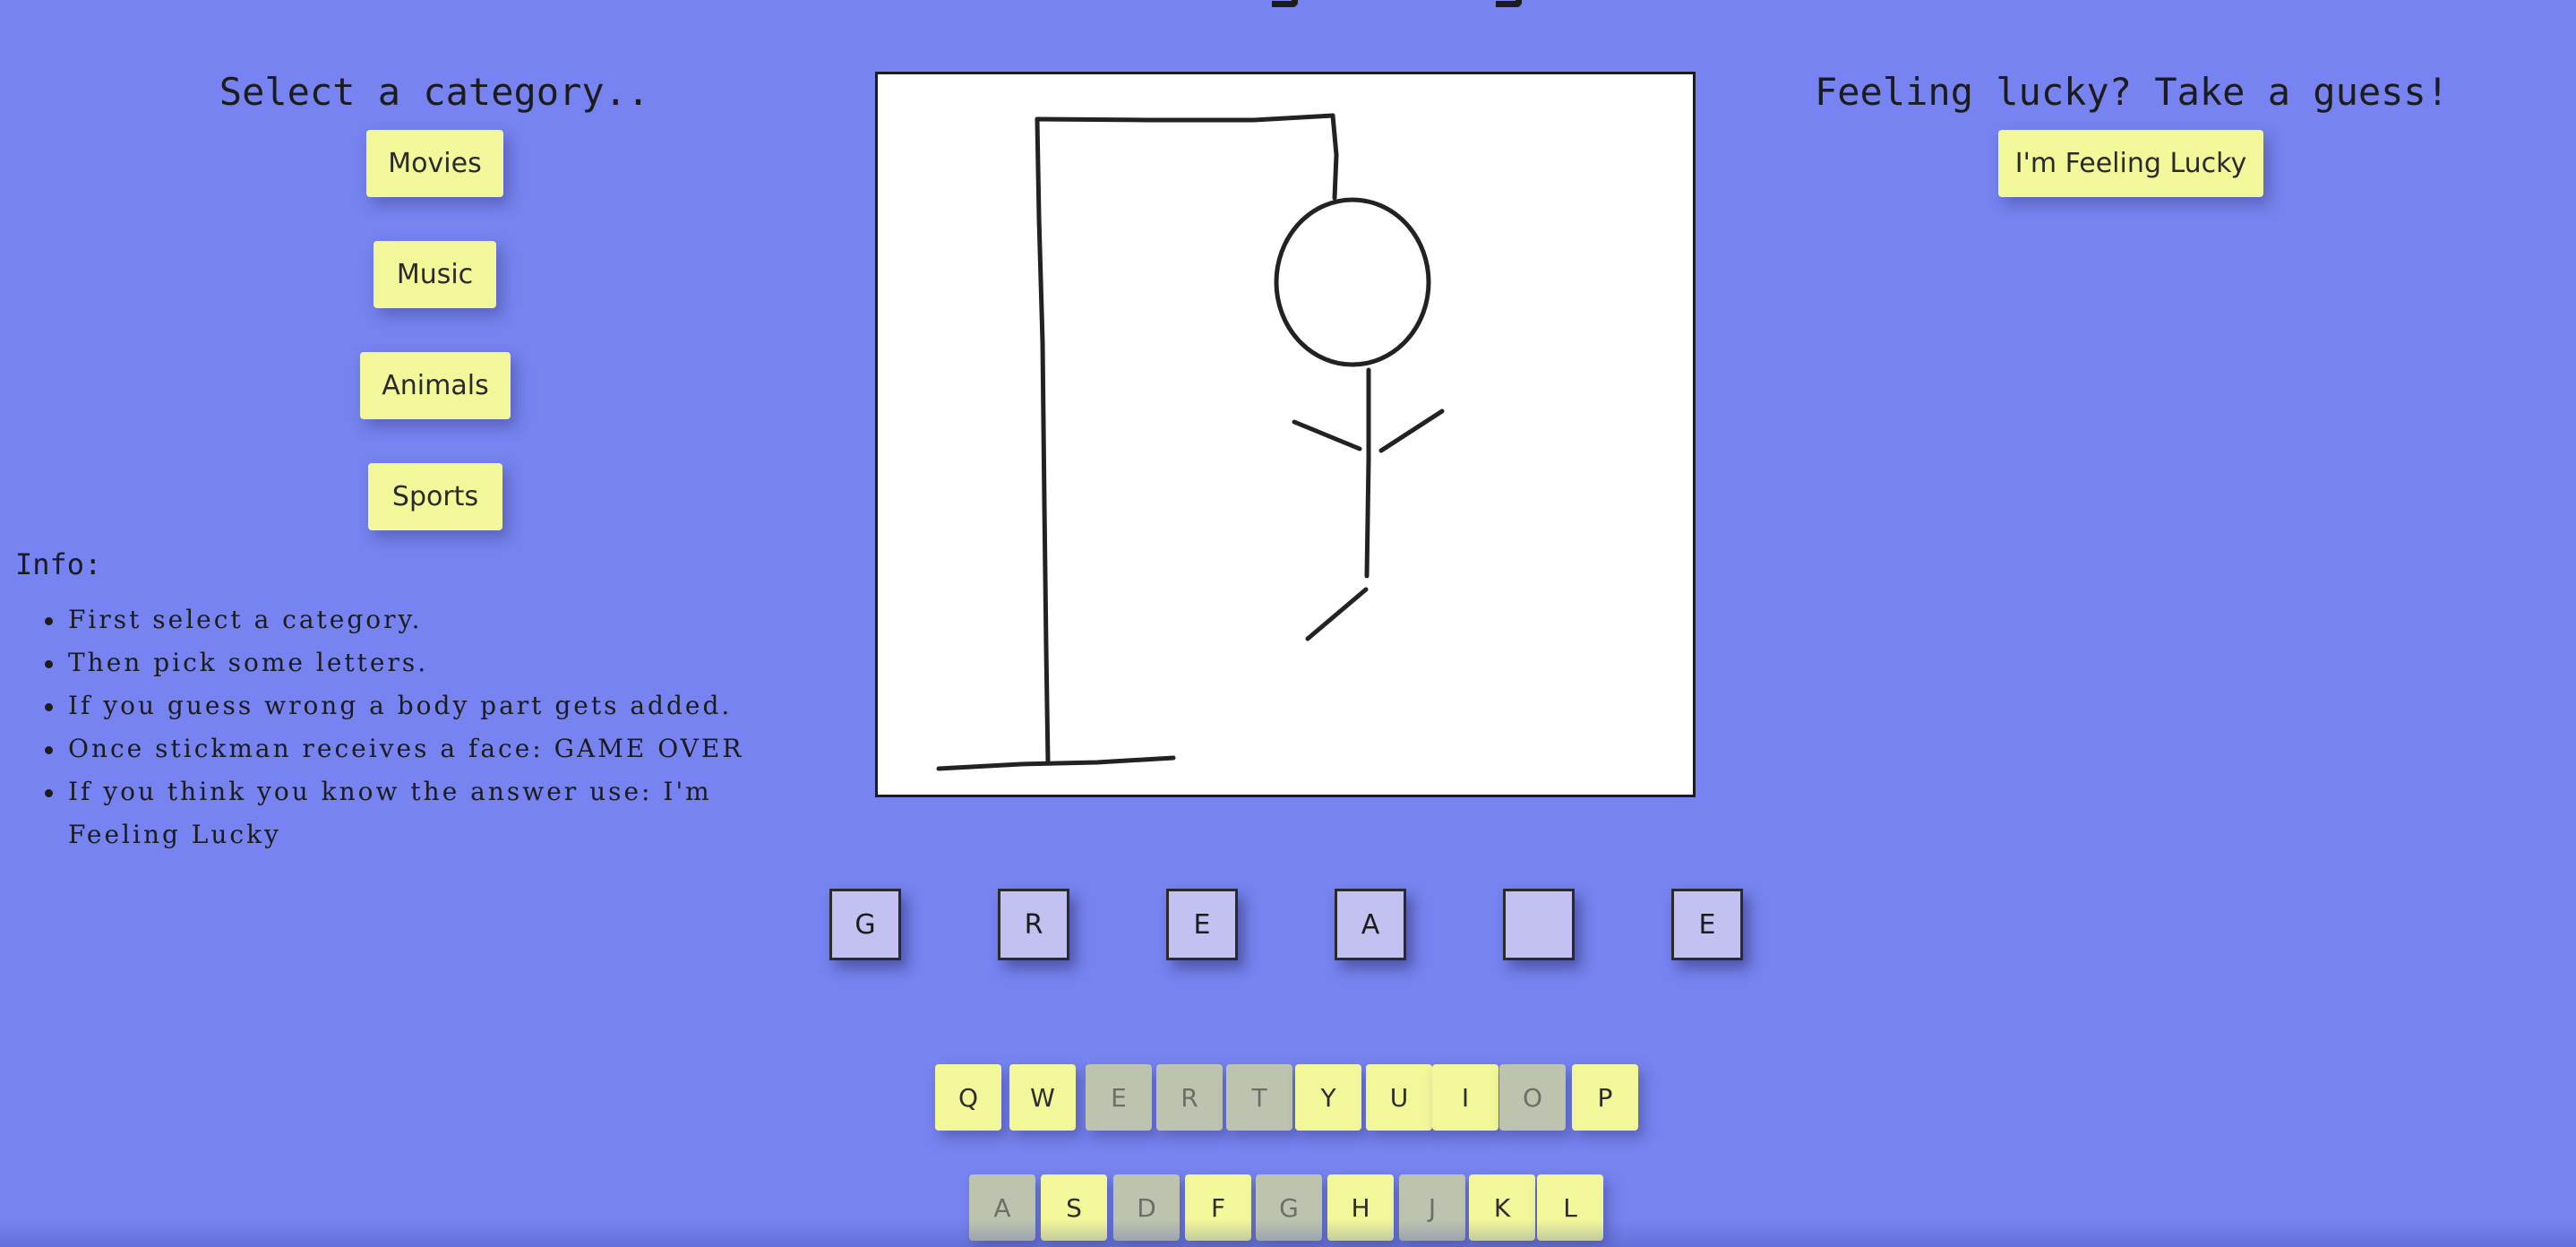  Describe the element at coordinates (430, 748) in the screenshot. I see `info-item: Once stickman receives a face: GAME OVER` at that location.